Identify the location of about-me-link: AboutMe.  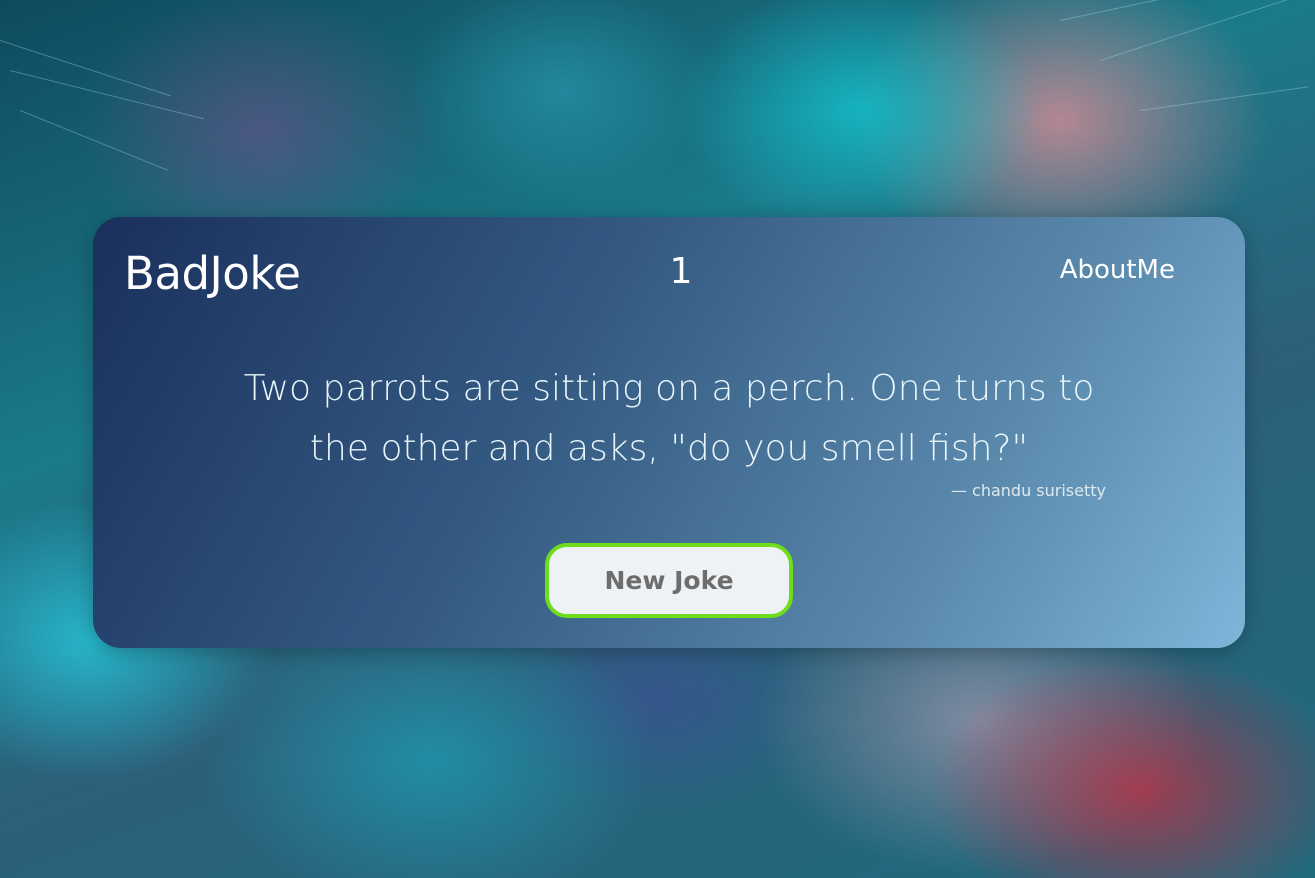
(1117, 270).